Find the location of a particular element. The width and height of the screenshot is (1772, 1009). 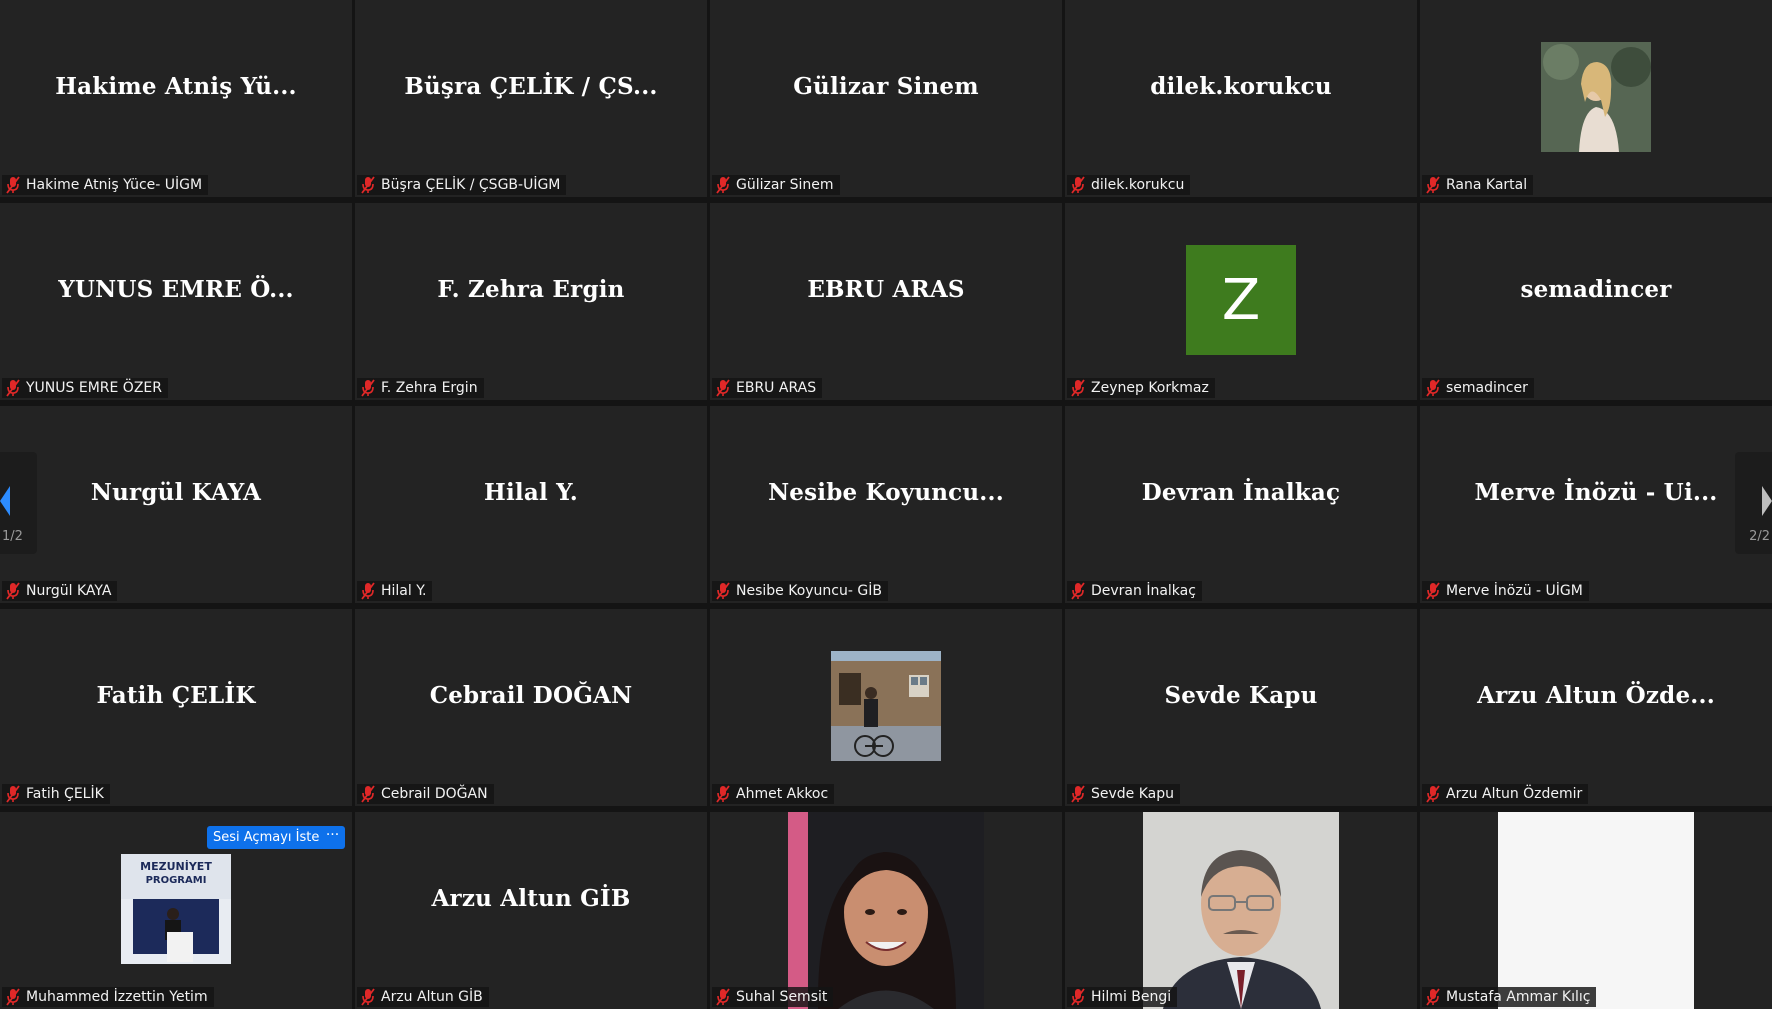

participant-tile: Hilmi Bengi is located at coordinates (1241, 910).